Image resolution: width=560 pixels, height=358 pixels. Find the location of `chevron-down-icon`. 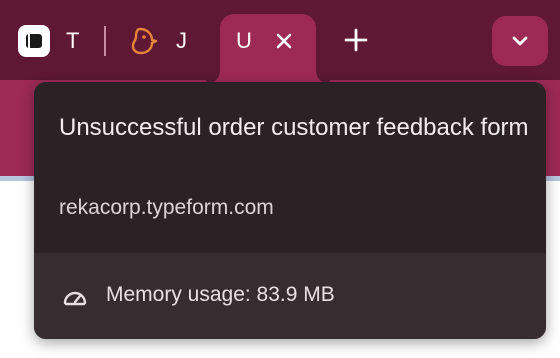

chevron-down-icon is located at coordinates (520, 41).